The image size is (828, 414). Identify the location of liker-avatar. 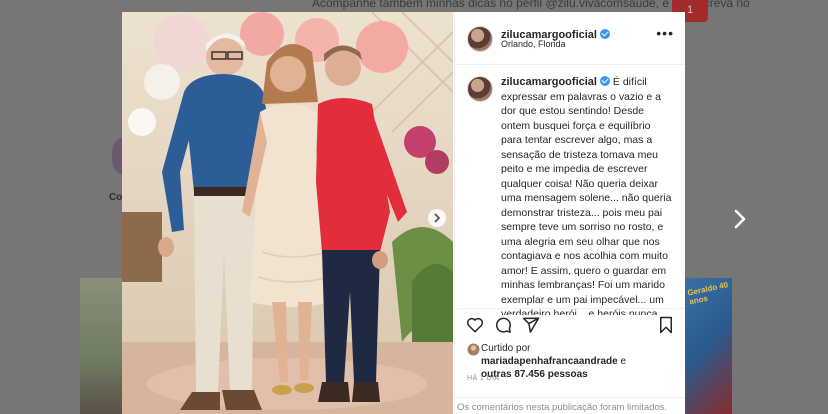
(473, 349).